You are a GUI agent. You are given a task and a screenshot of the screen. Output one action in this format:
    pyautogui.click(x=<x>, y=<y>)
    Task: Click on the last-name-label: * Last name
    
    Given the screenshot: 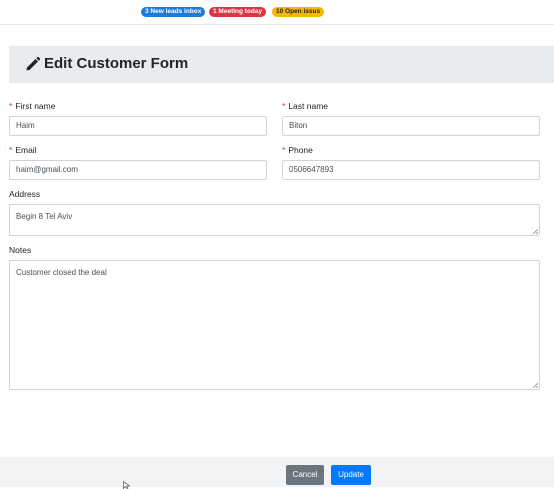 What is the action you would take?
    pyautogui.click(x=305, y=106)
    